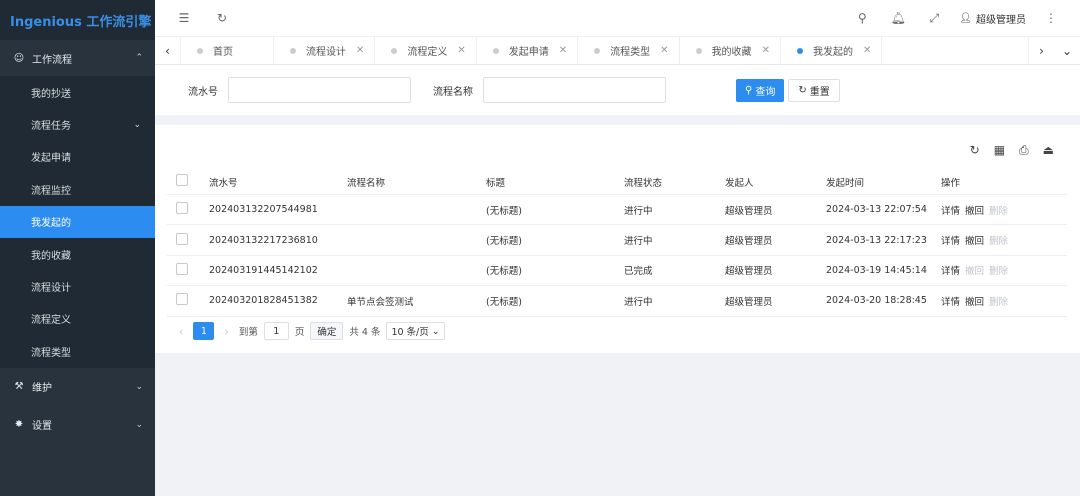 The height and width of the screenshot is (496, 1080). Describe the element at coordinates (555, 182) in the screenshot. I see `header-title: 标题` at that location.